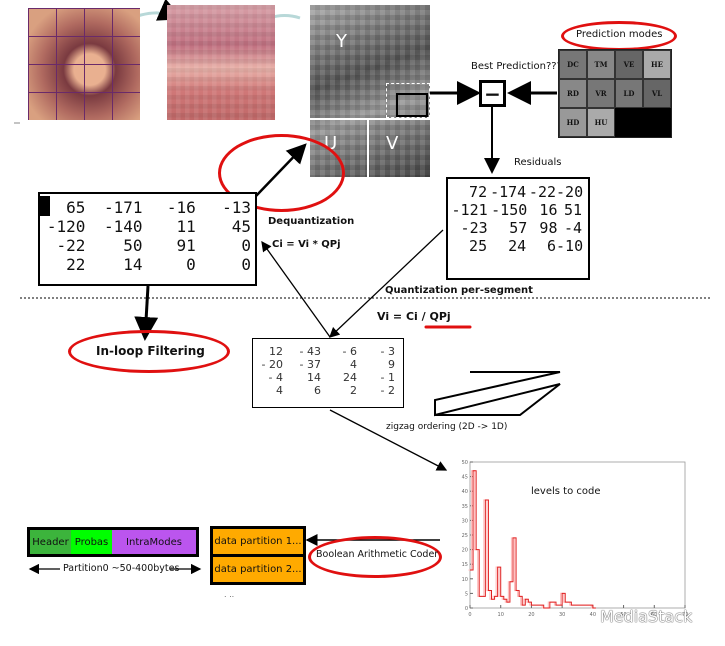 The height and width of the screenshot is (646, 725). What do you see at coordinates (465, 478) in the screenshot?
I see `y-tick-label: 45` at bounding box center [465, 478].